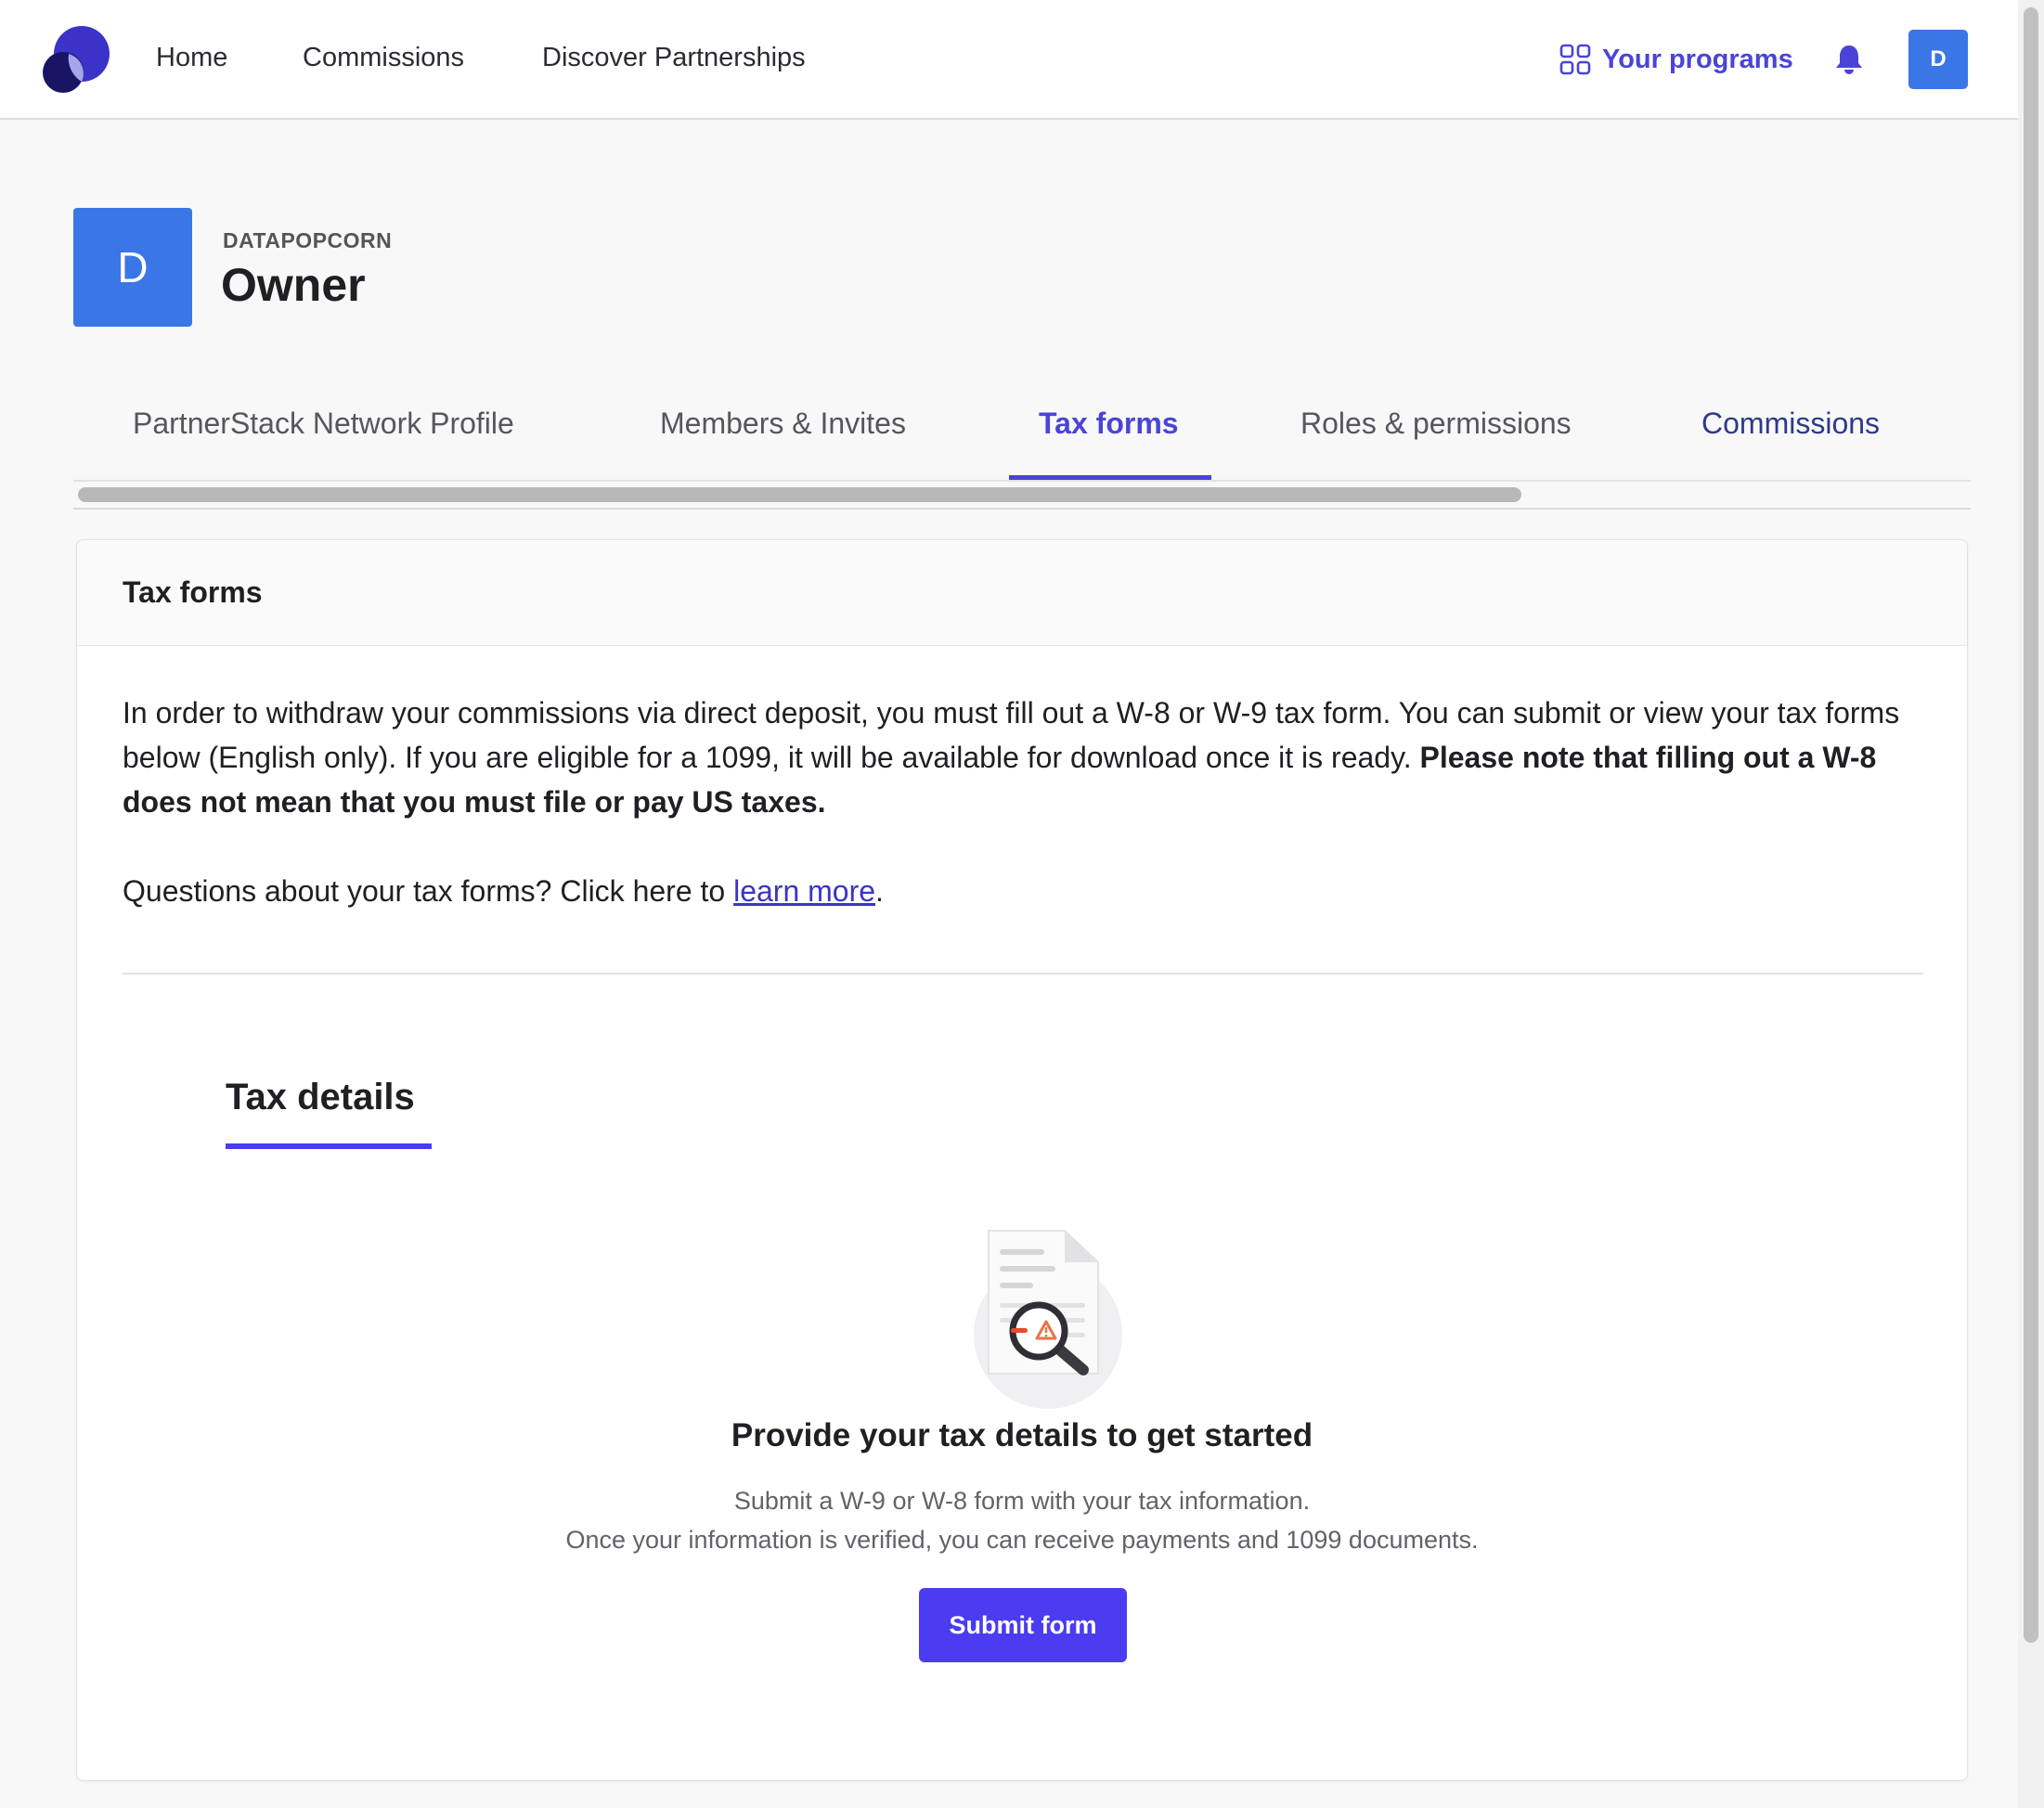 This screenshot has width=2044, height=1808. What do you see at coordinates (329, 1146) in the screenshot?
I see `tax-details-tab-indicator` at bounding box center [329, 1146].